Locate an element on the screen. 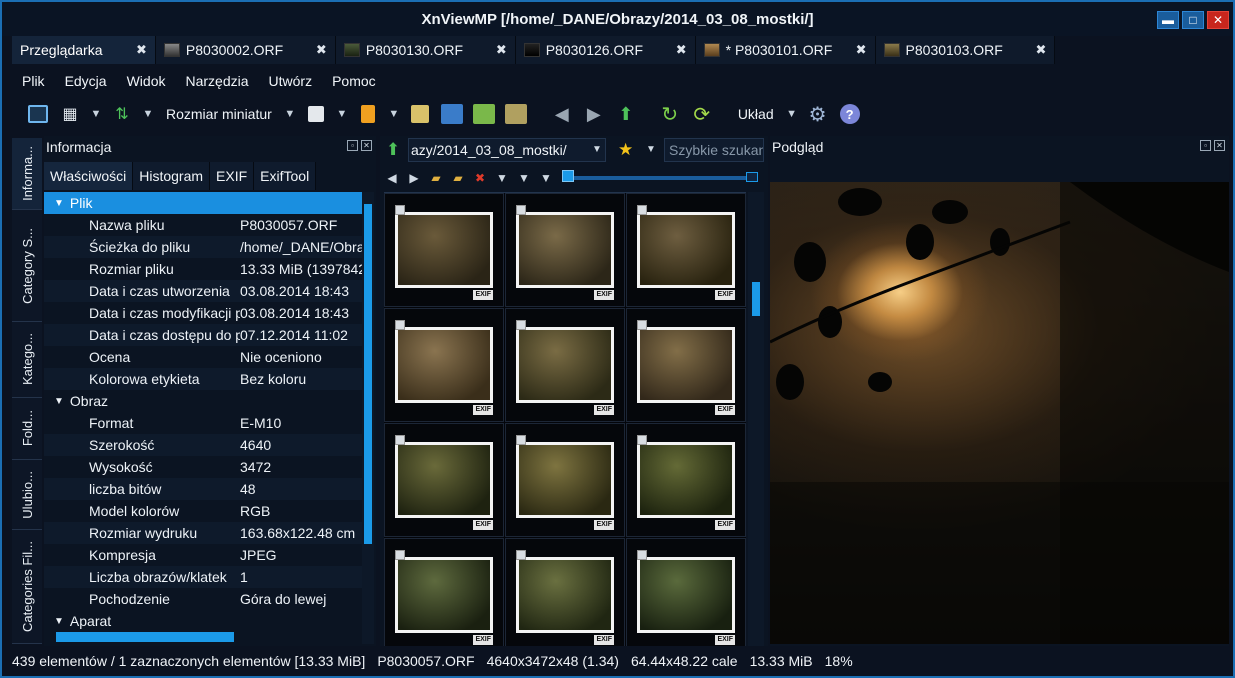  tab-image: P8030103.ORF ✖ is located at coordinates (965, 50).